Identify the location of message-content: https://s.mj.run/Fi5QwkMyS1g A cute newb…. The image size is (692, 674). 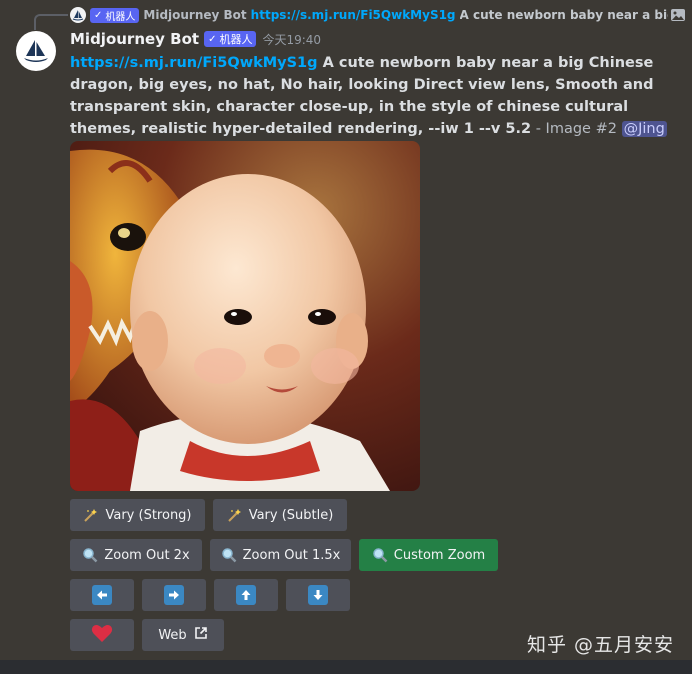
(372, 96).